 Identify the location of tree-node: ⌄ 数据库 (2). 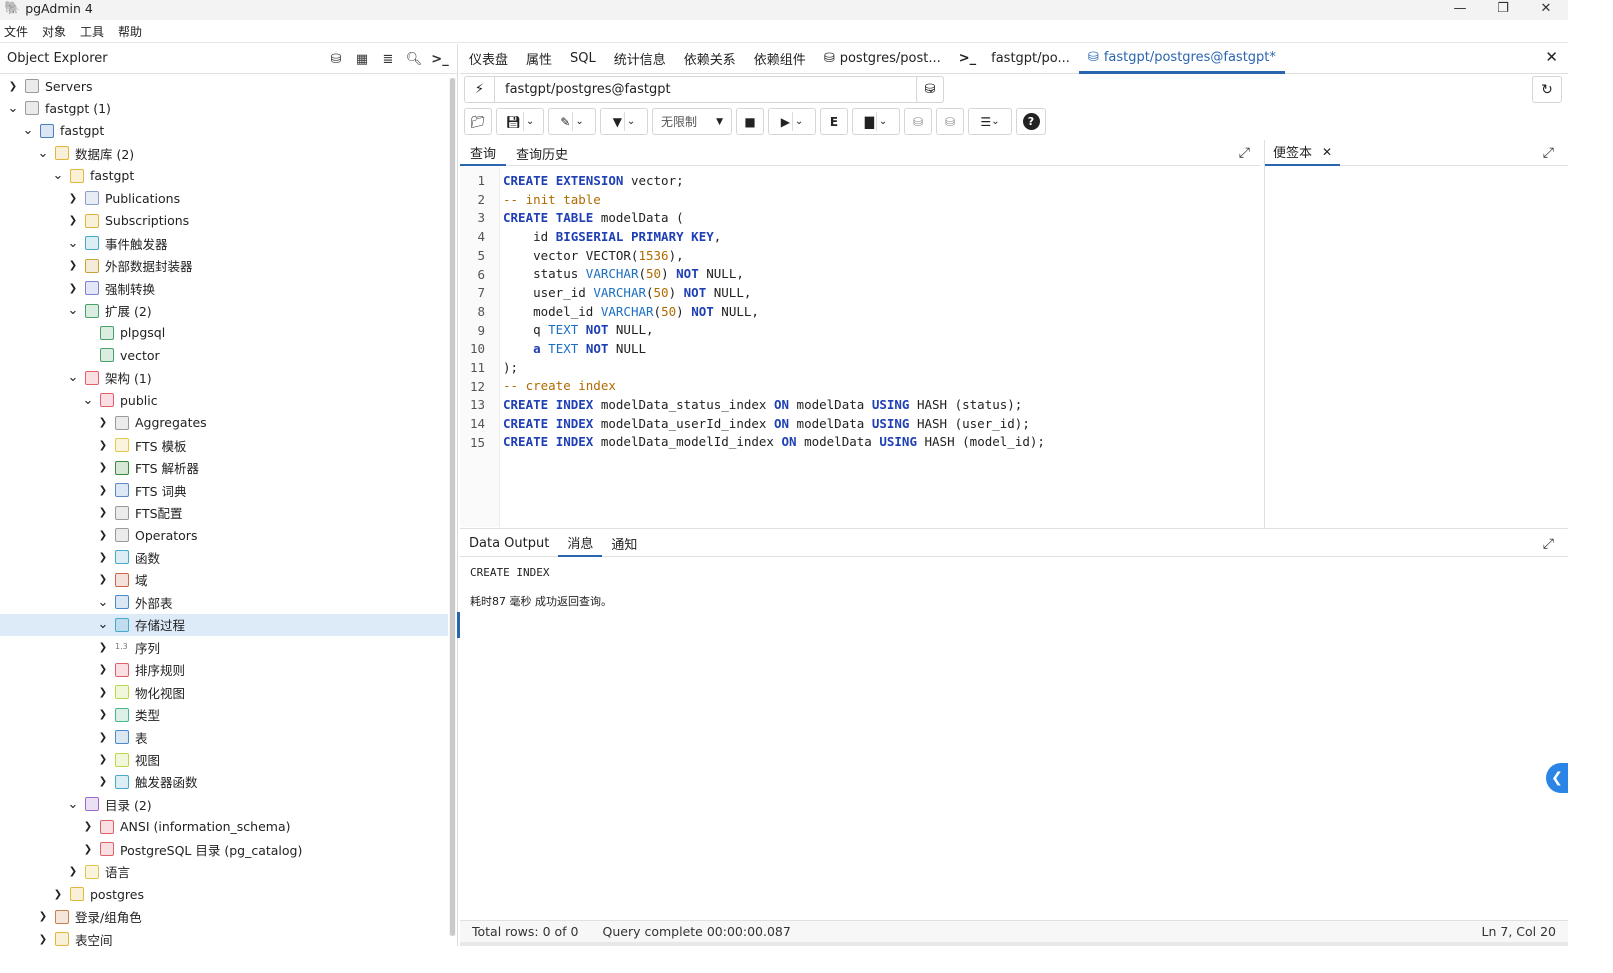
(224, 153).